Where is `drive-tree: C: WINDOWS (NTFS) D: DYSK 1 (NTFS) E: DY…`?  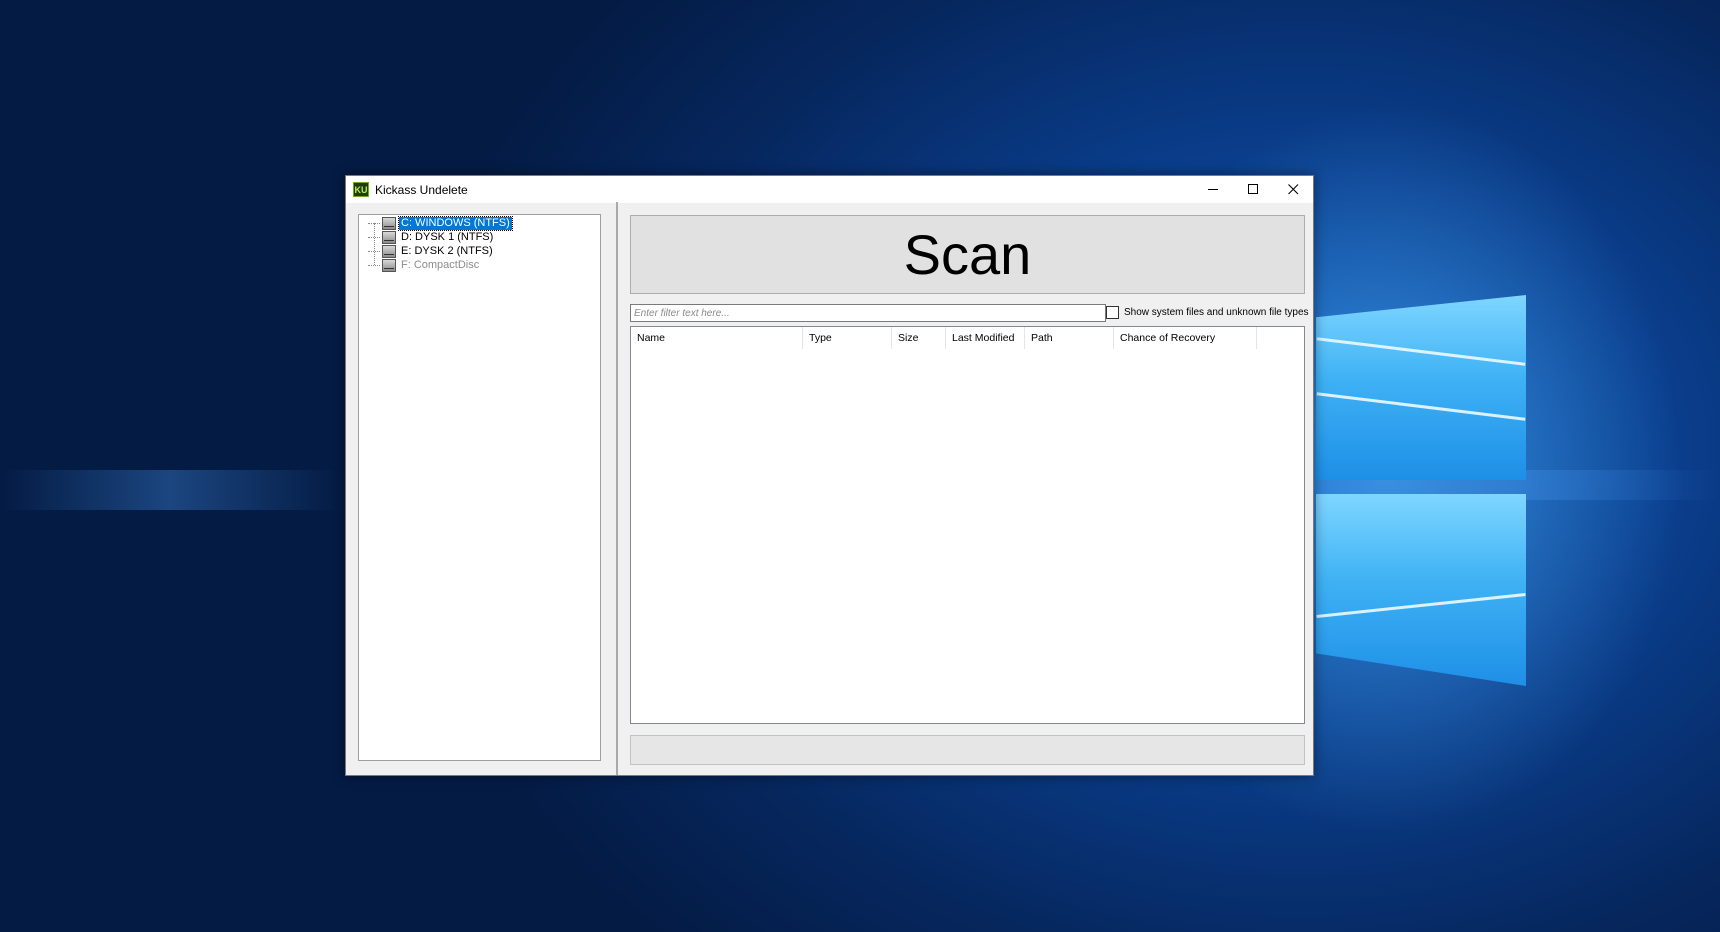
drive-tree: C: WINDOWS (NTFS) D: DYSK 1 (NTFS) E: DY… is located at coordinates (479, 487).